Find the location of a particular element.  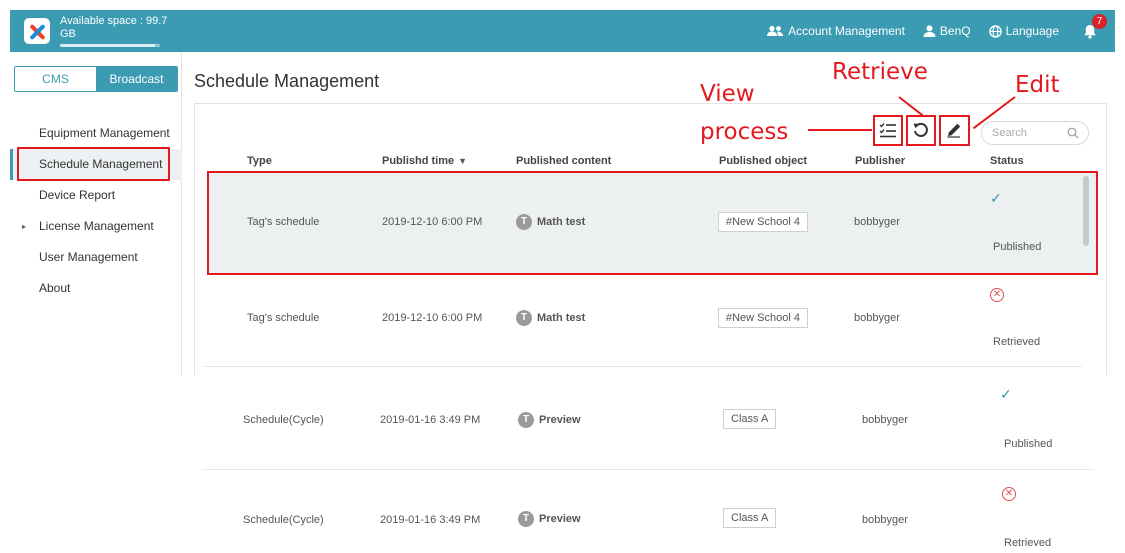

globe-icon is located at coordinates (995, 31).